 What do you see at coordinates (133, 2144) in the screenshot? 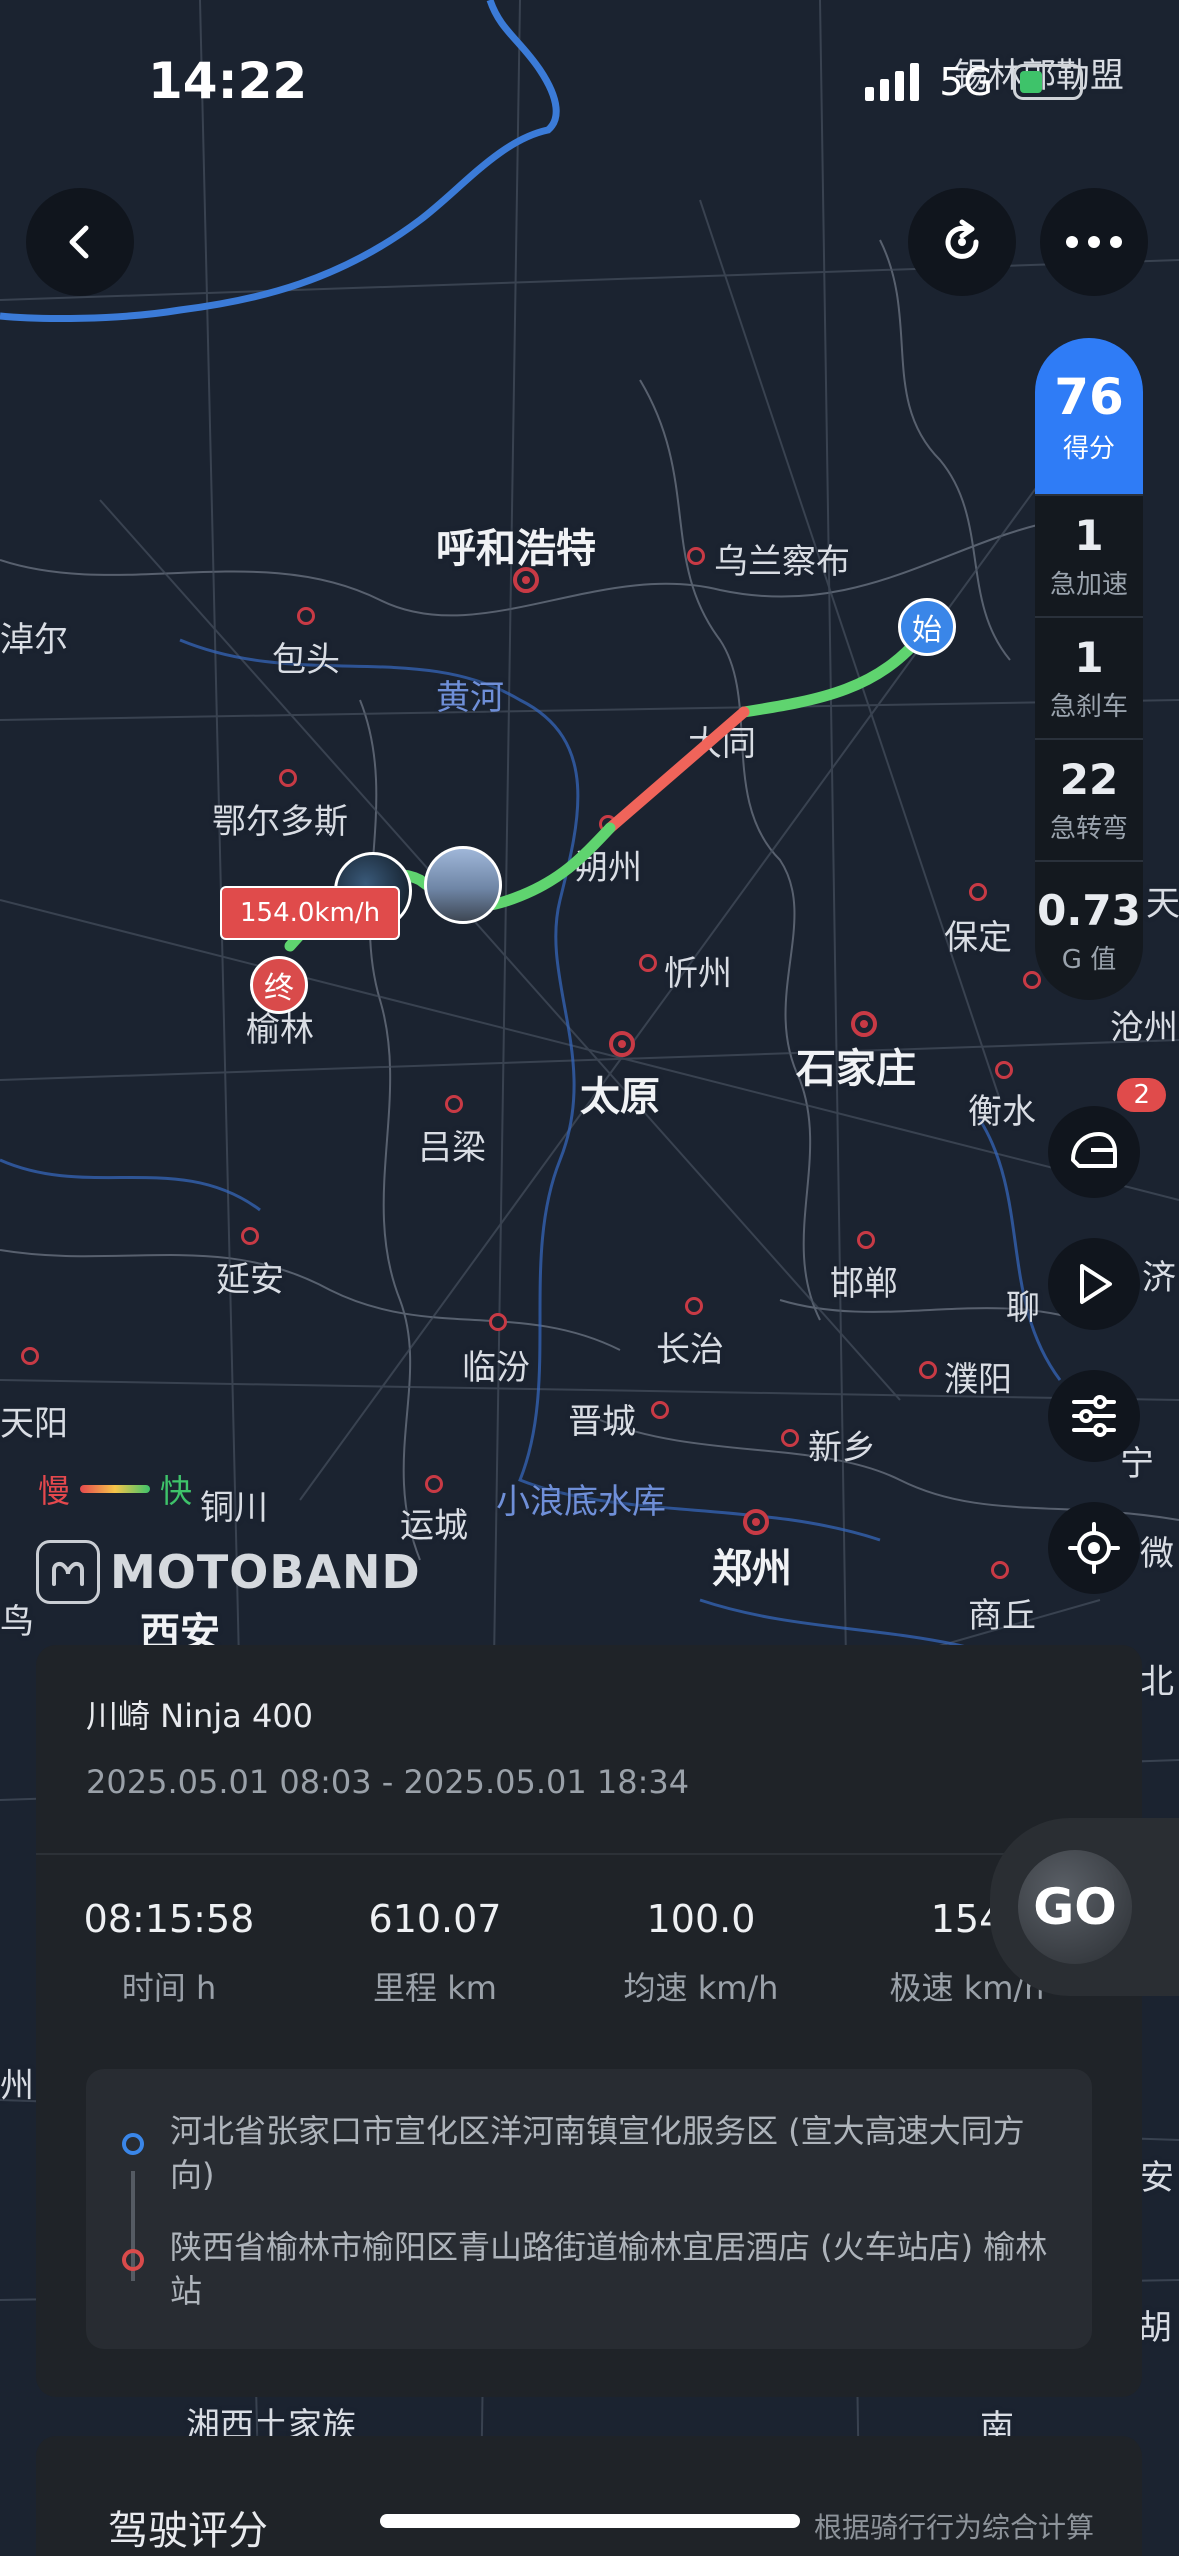
I see `start-dot-icon` at bounding box center [133, 2144].